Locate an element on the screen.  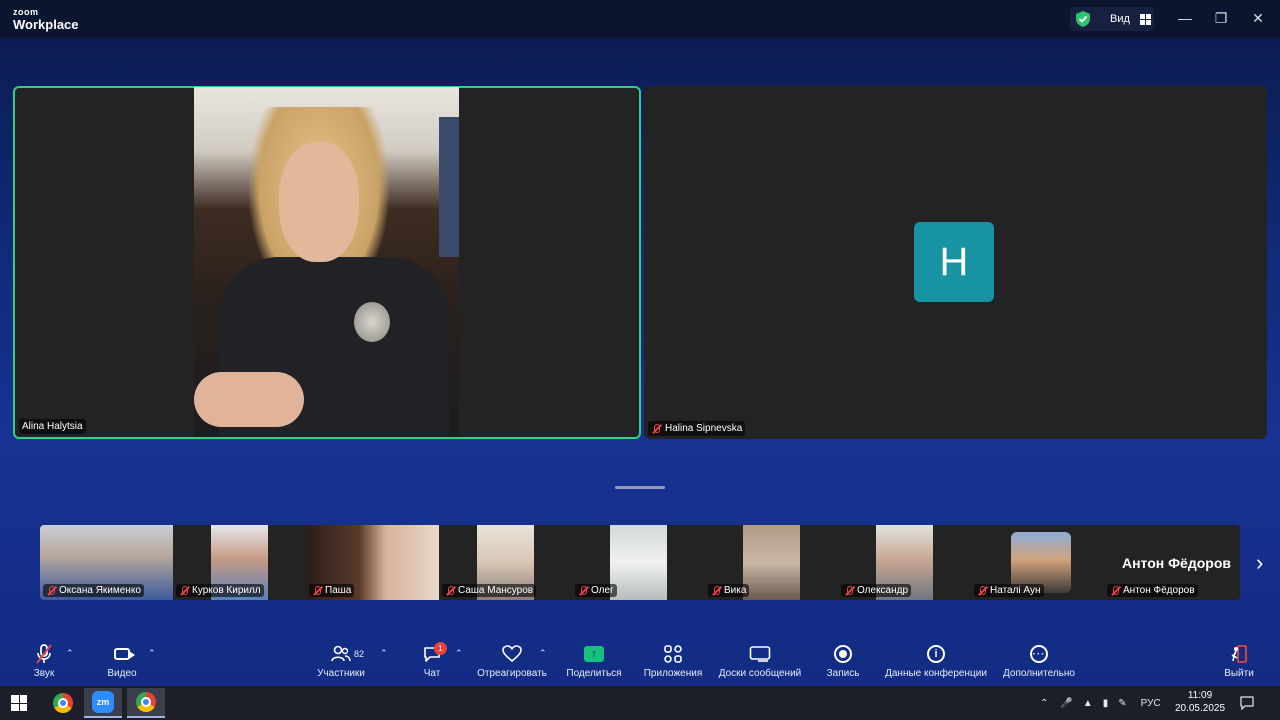
participant-name: Alina Halytsia is located at coordinates (52, 426).